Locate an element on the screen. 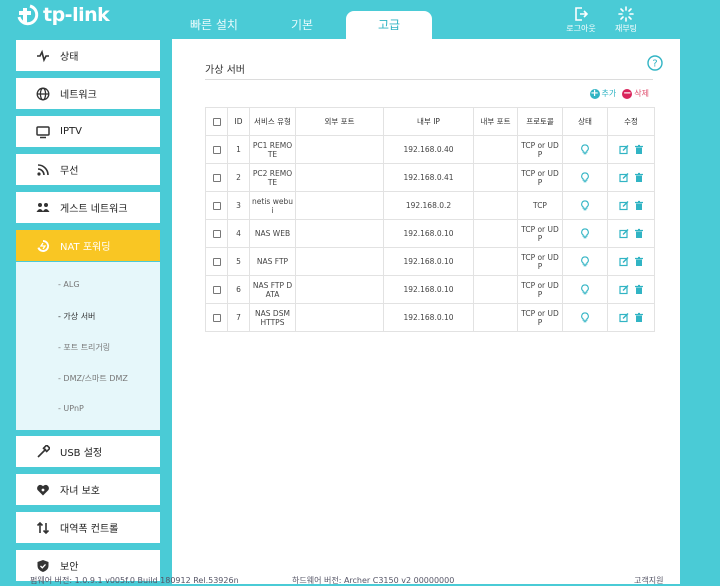  header-select-all is located at coordinates (216, 121).